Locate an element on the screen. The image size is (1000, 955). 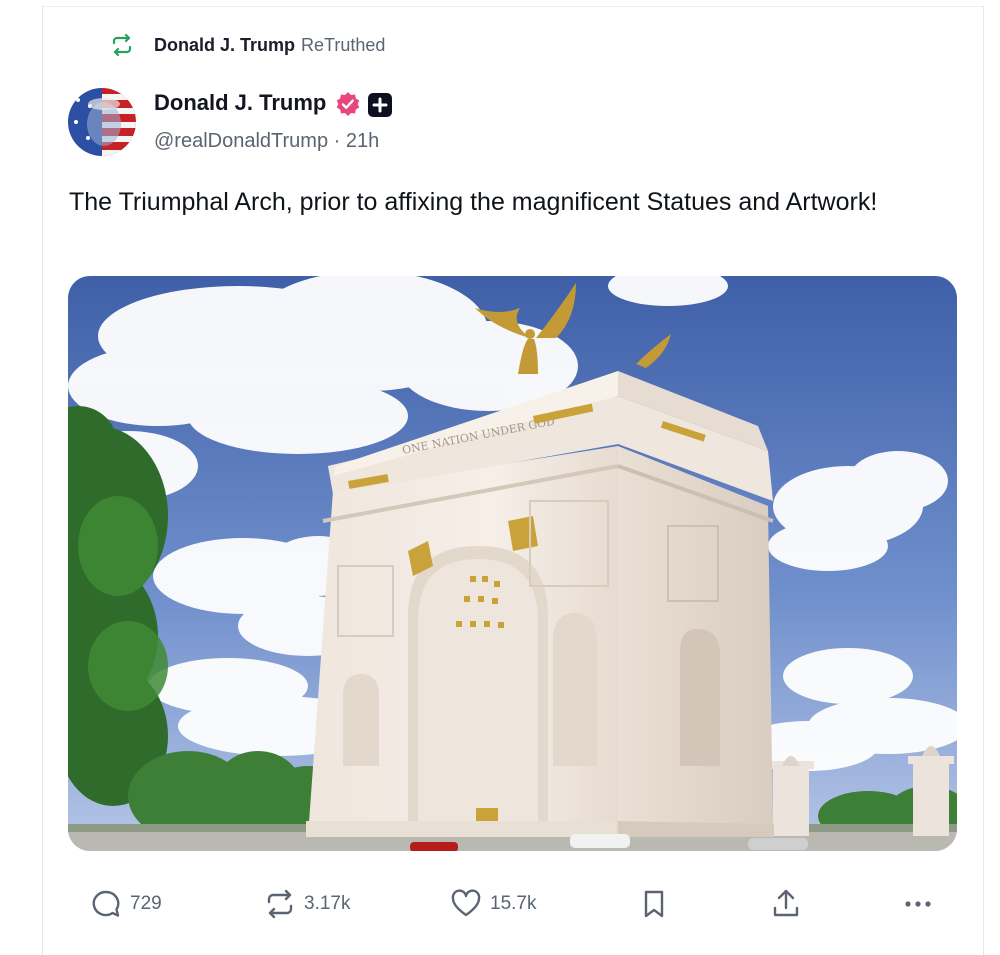
retruth-label: ReTruthed is located at coordinates (343, 44).